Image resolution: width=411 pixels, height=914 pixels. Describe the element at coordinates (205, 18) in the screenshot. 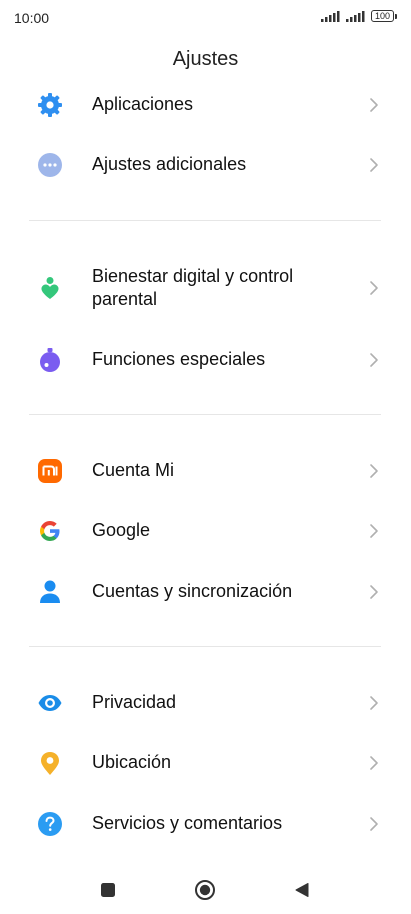

I see `status-bar: 10:00 100` at that location.